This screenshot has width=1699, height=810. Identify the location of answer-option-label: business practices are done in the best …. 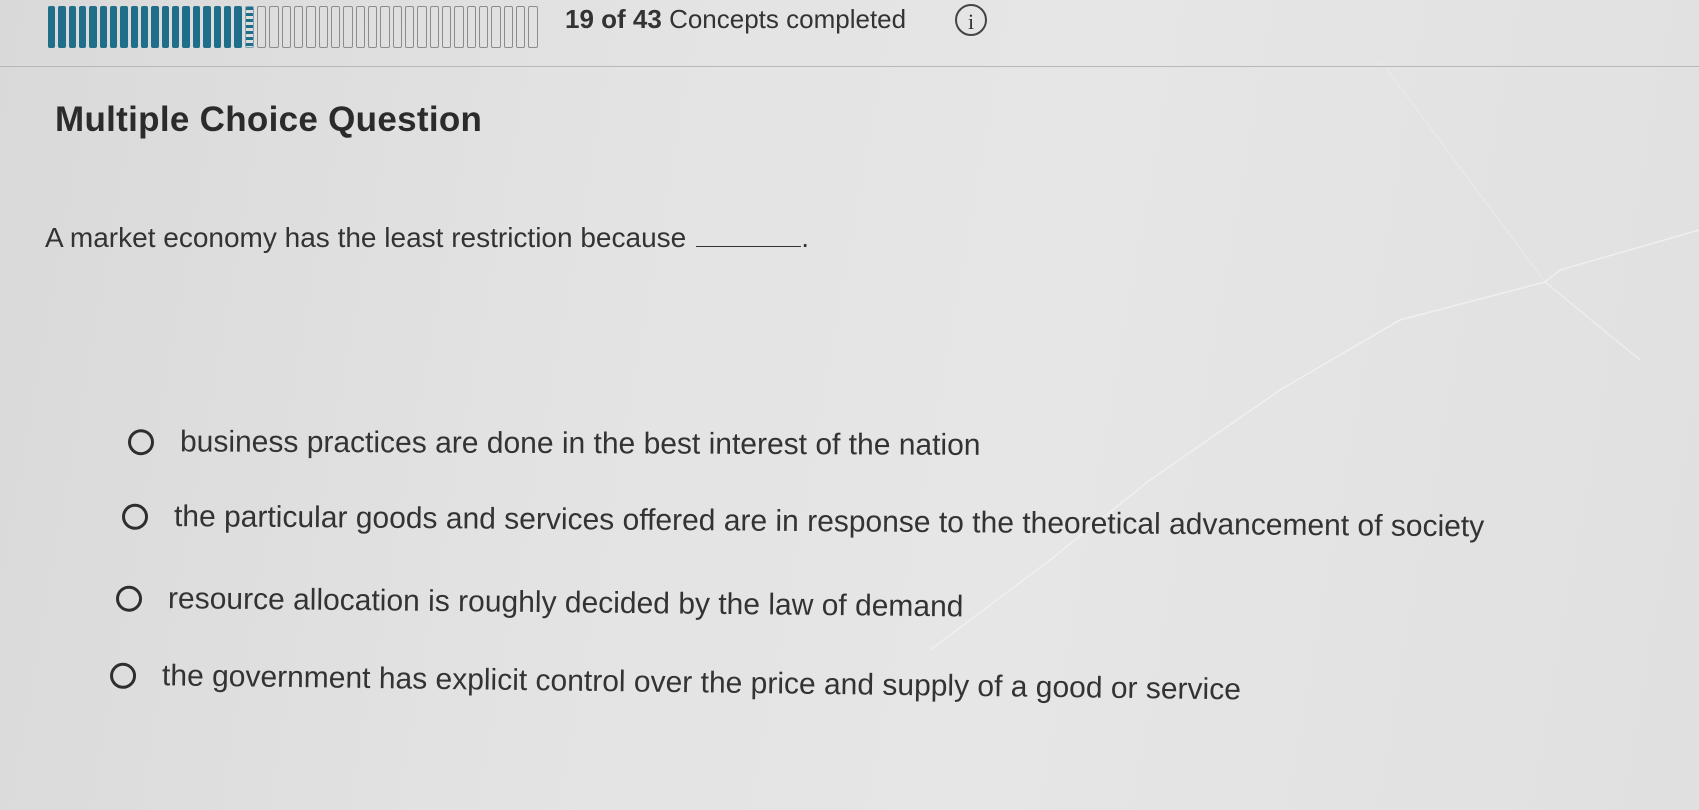
(580, 443).